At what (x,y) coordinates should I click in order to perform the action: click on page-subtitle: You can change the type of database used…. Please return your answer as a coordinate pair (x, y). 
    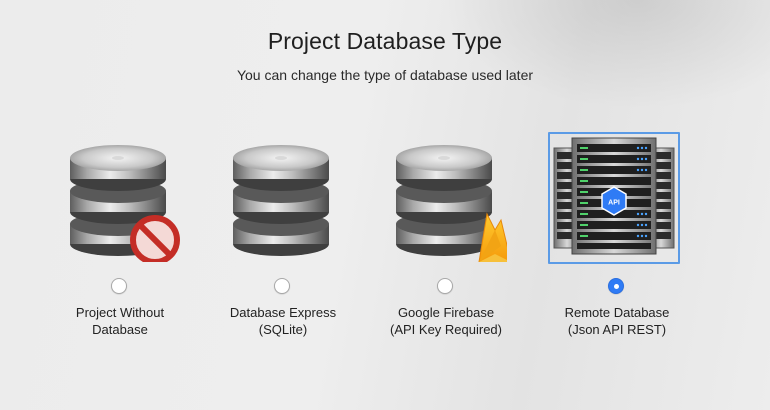
    Looking at the image, I should click on (385, 75).